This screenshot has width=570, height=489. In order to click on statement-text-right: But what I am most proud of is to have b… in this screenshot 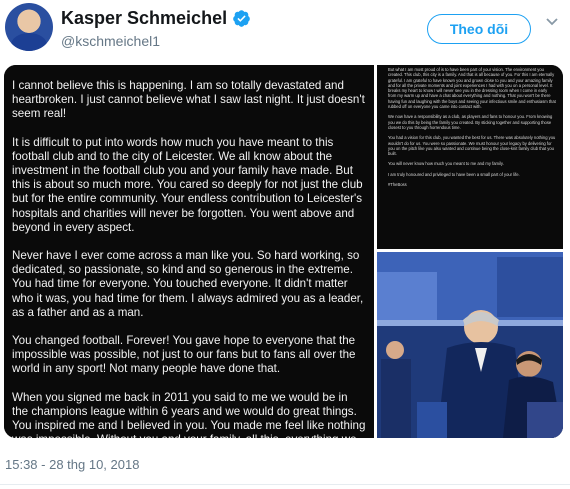, I will do `click(472, 129)`.